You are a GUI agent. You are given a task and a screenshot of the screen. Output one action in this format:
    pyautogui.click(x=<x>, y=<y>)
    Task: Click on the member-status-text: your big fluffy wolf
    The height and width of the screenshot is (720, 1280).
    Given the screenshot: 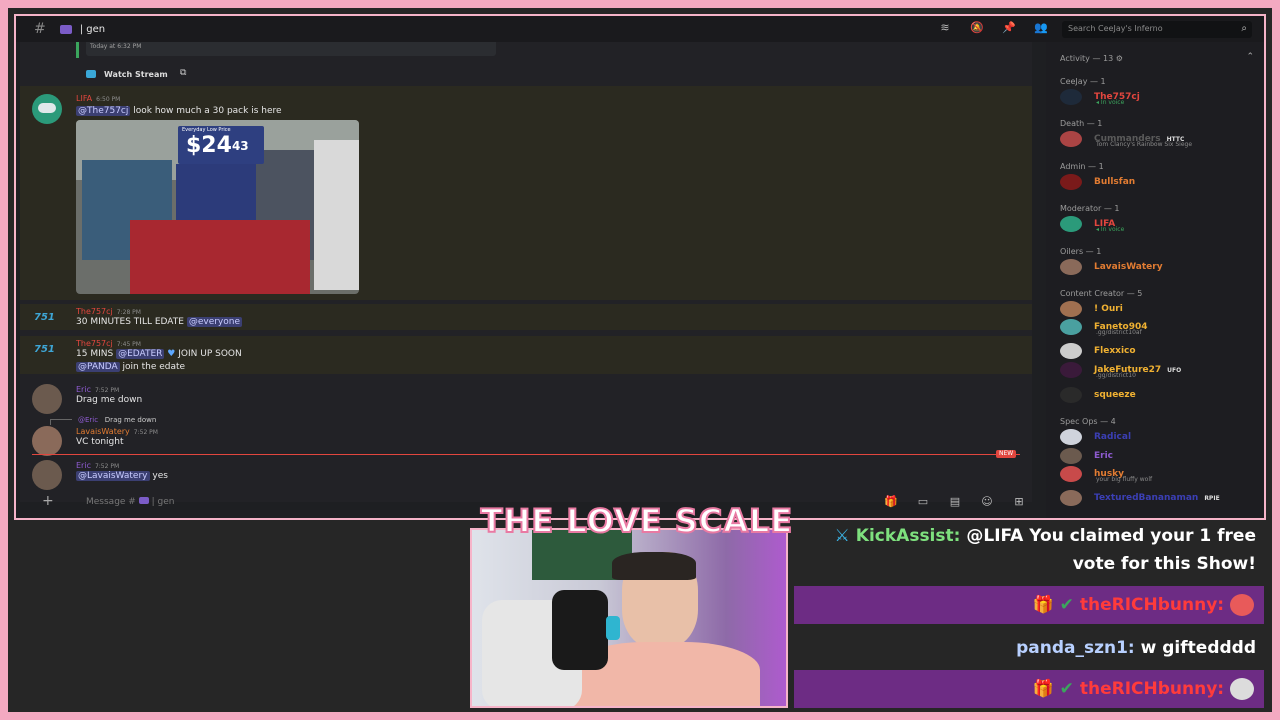 What is the action you would take?
    pyautogui.click(x=1124, y=479)
    